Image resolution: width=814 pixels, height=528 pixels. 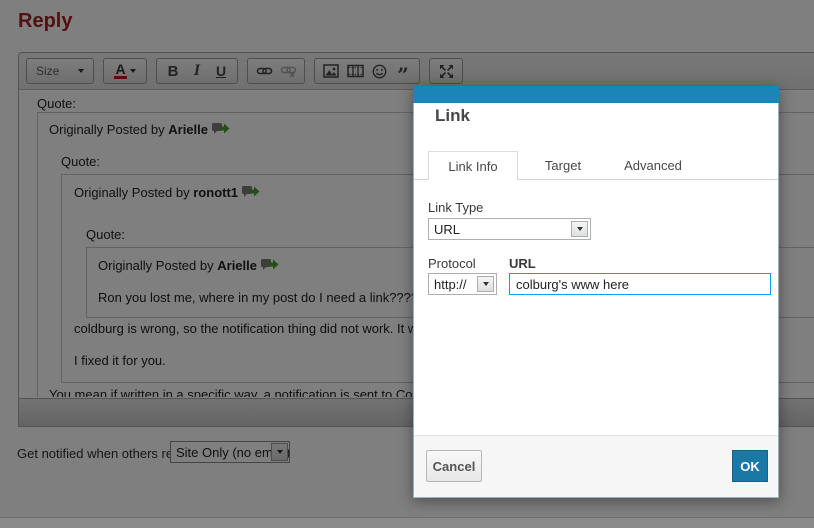 I want to click on protocol-value: http://, so click(x=450, y=284).